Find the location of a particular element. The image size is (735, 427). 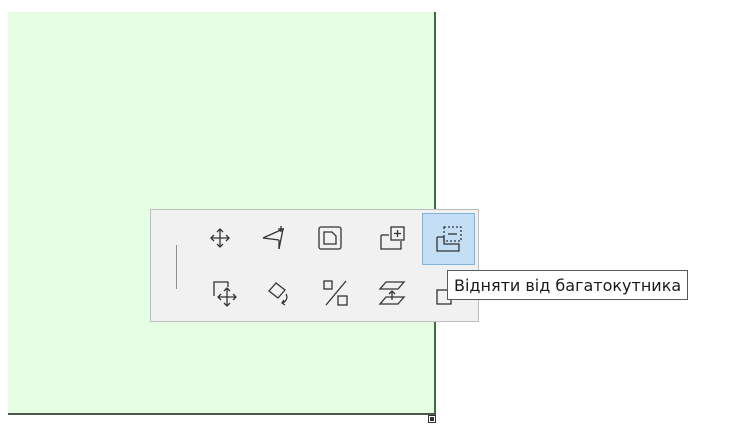

elevate-button is located at coordinates (392, 293).